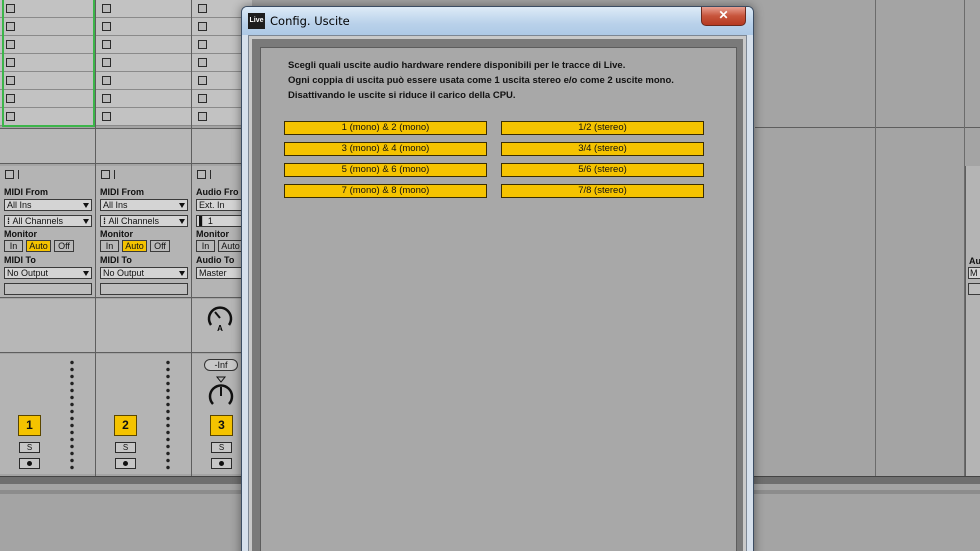 This screenshot has height=551, width=980. What do you see at coordinates (385, 128) in the screenshot?
I see `mono-output-toggle-1-2: 1 (mono) & 2 (mono)` at bounding box center [385, 128].